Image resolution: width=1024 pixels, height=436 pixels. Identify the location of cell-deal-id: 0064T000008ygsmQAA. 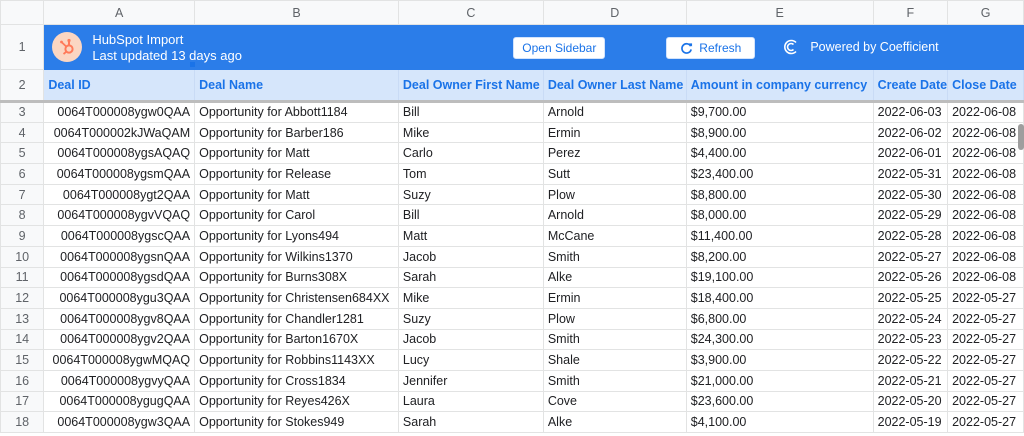
(119, 174).